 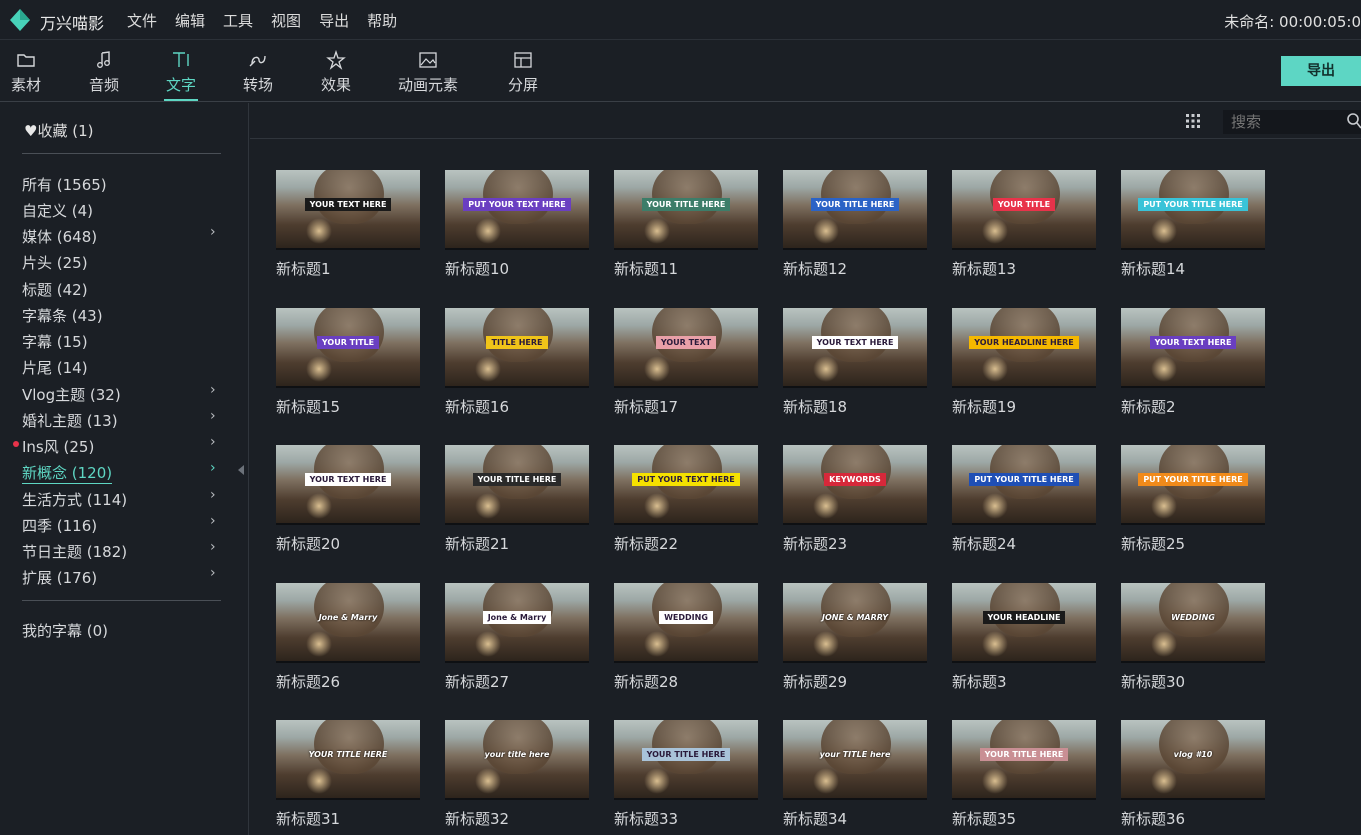 I want to click on template-card: YOUR TITLE HERE 新标题33, so click(x=686, y=774).